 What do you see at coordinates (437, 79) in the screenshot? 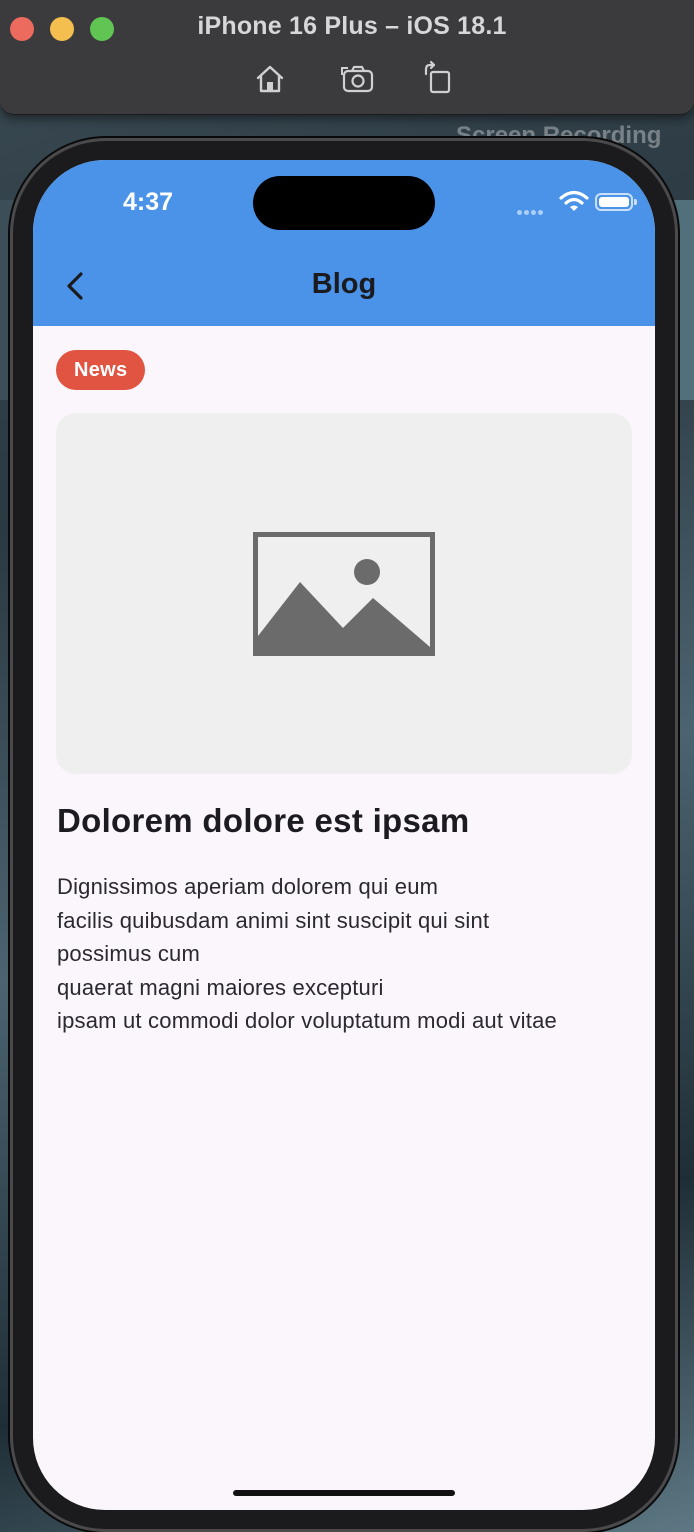
I see `rotate-icon` at bounding box center [437, 79].